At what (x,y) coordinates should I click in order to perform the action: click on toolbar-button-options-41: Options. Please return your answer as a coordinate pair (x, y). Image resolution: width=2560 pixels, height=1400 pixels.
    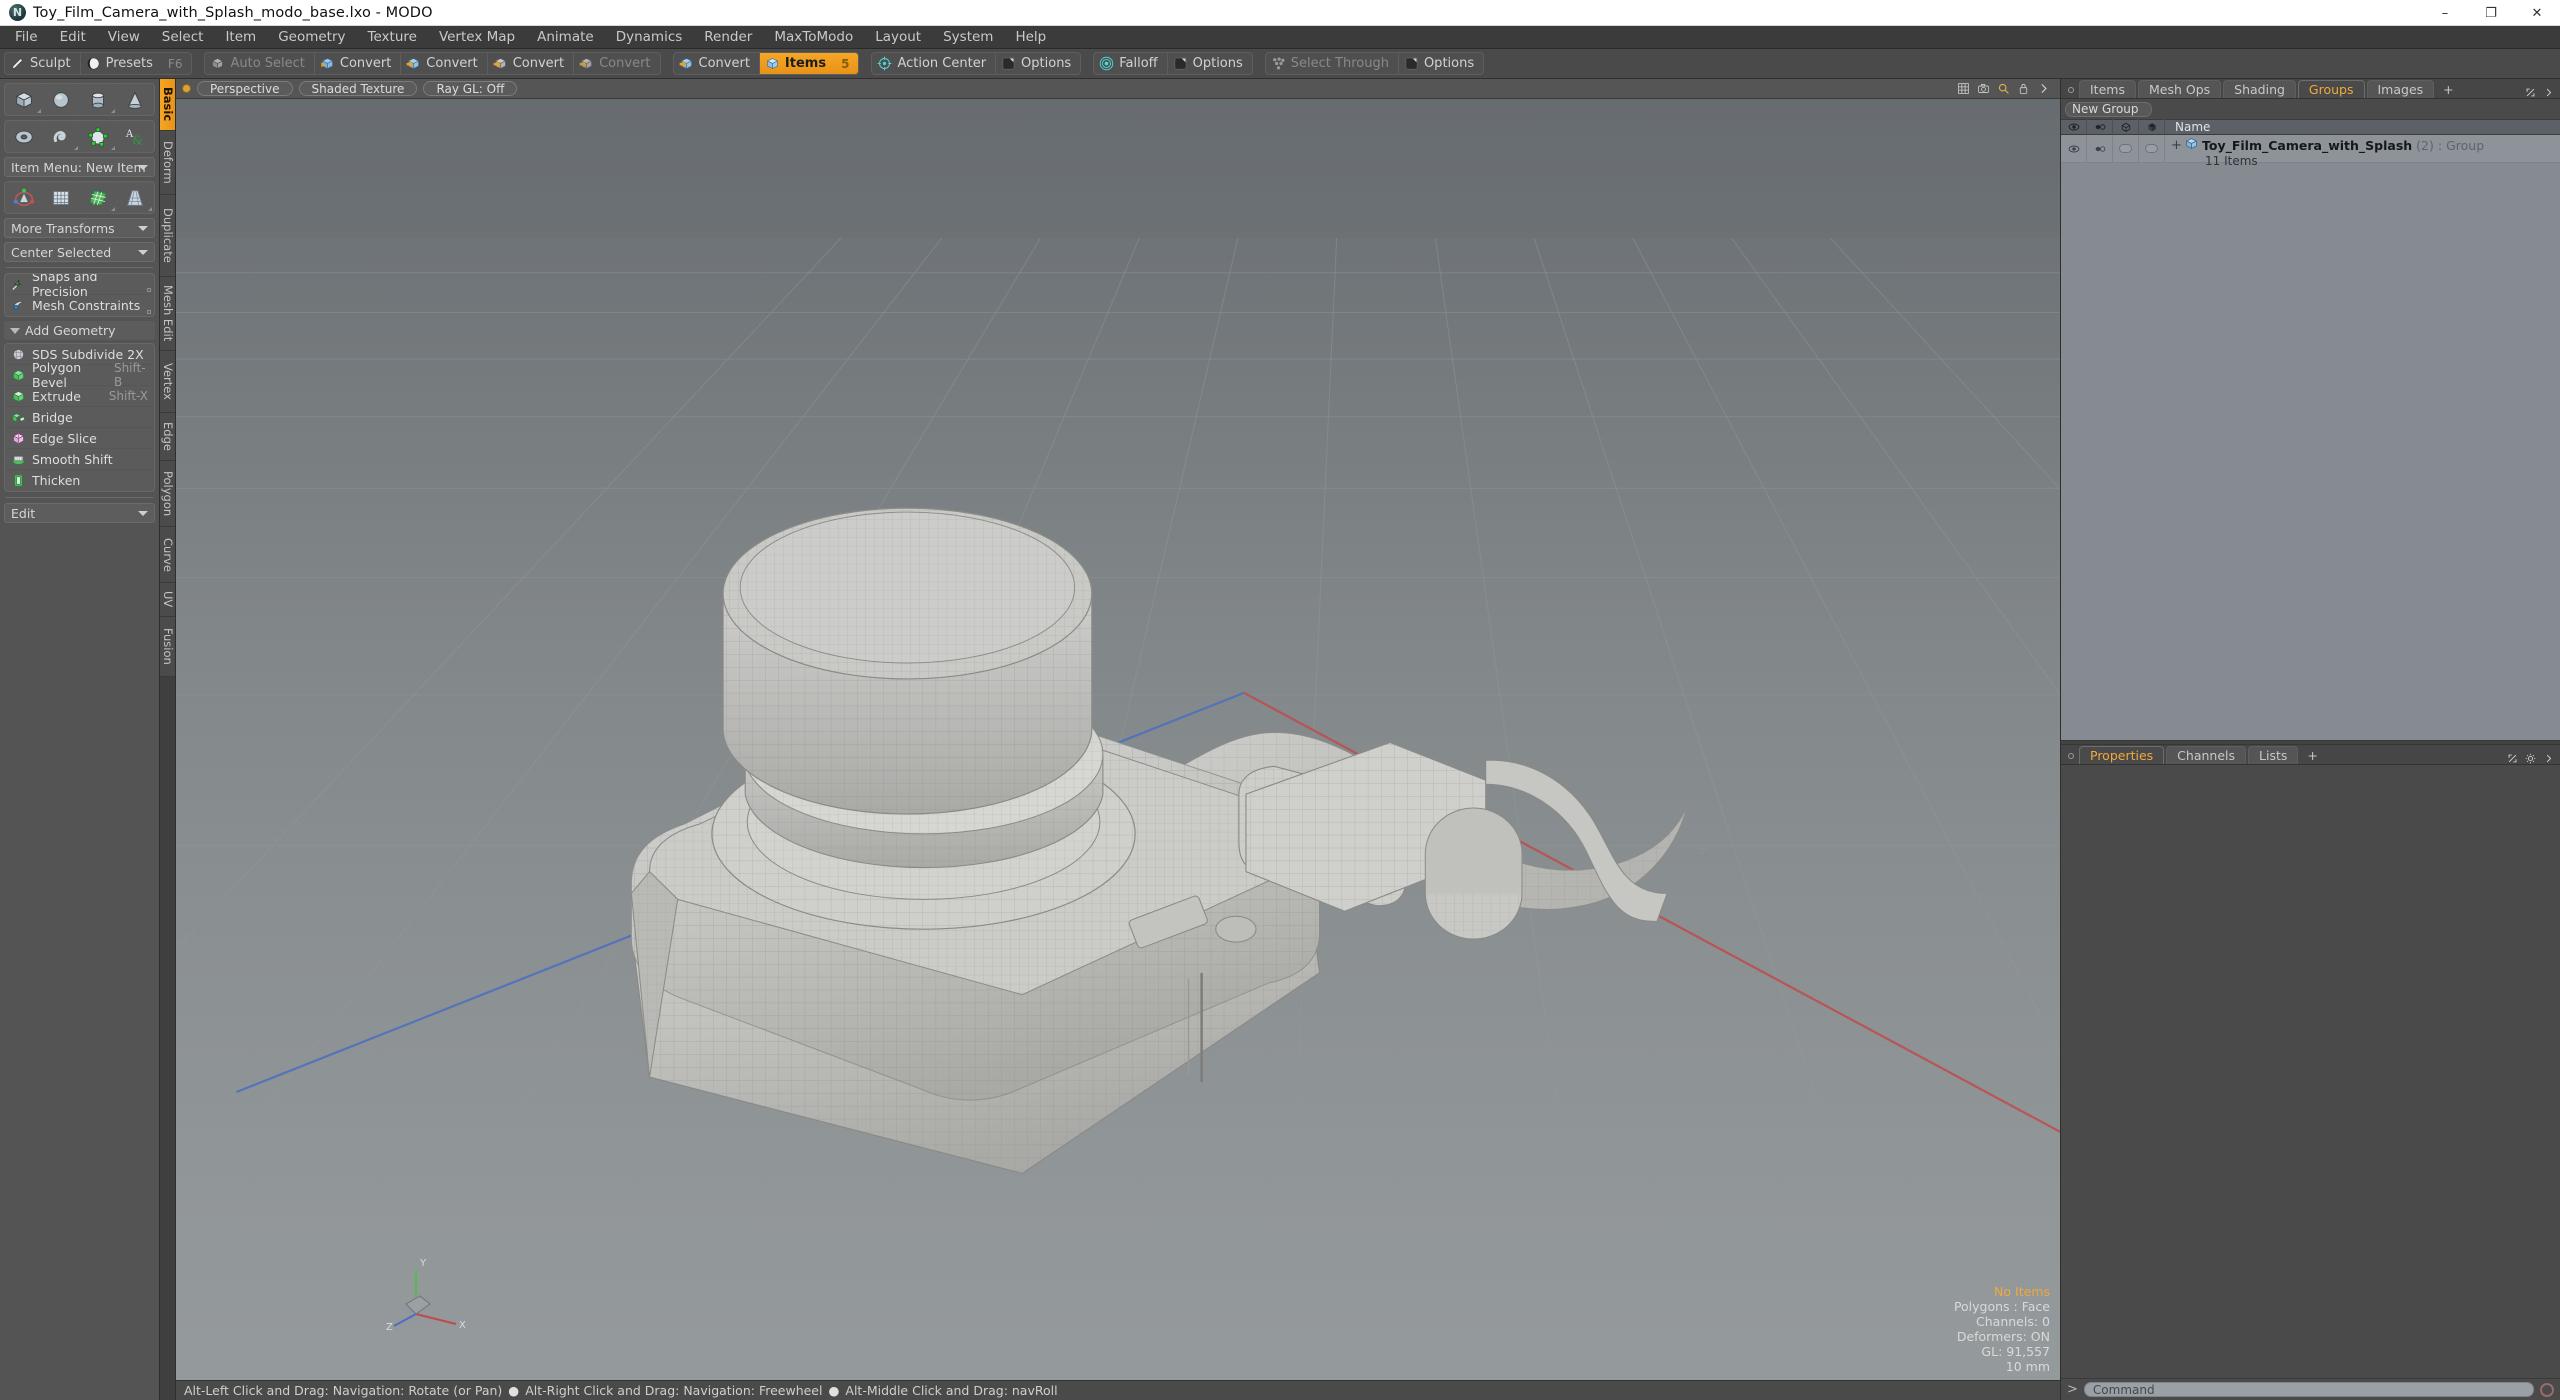
    Looking at the image, I should click on (1210, 63).